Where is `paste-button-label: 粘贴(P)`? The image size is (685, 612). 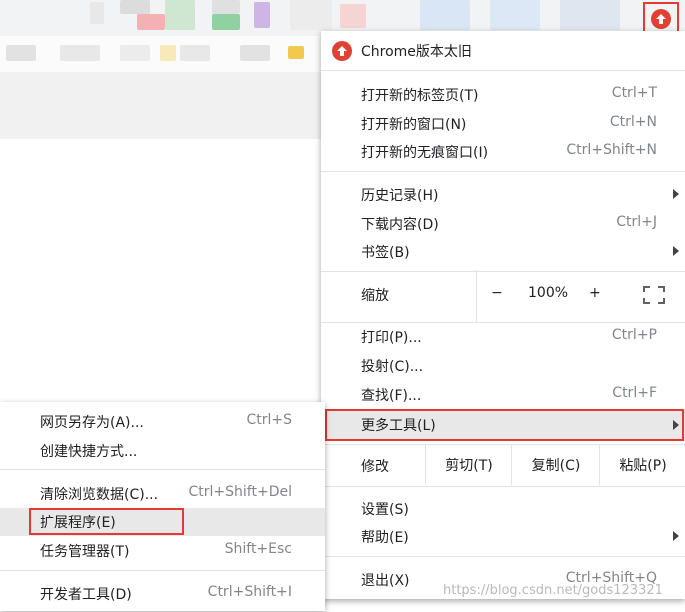
paste-button-label: 粘贴(P) is located at coordinates (643, 466).